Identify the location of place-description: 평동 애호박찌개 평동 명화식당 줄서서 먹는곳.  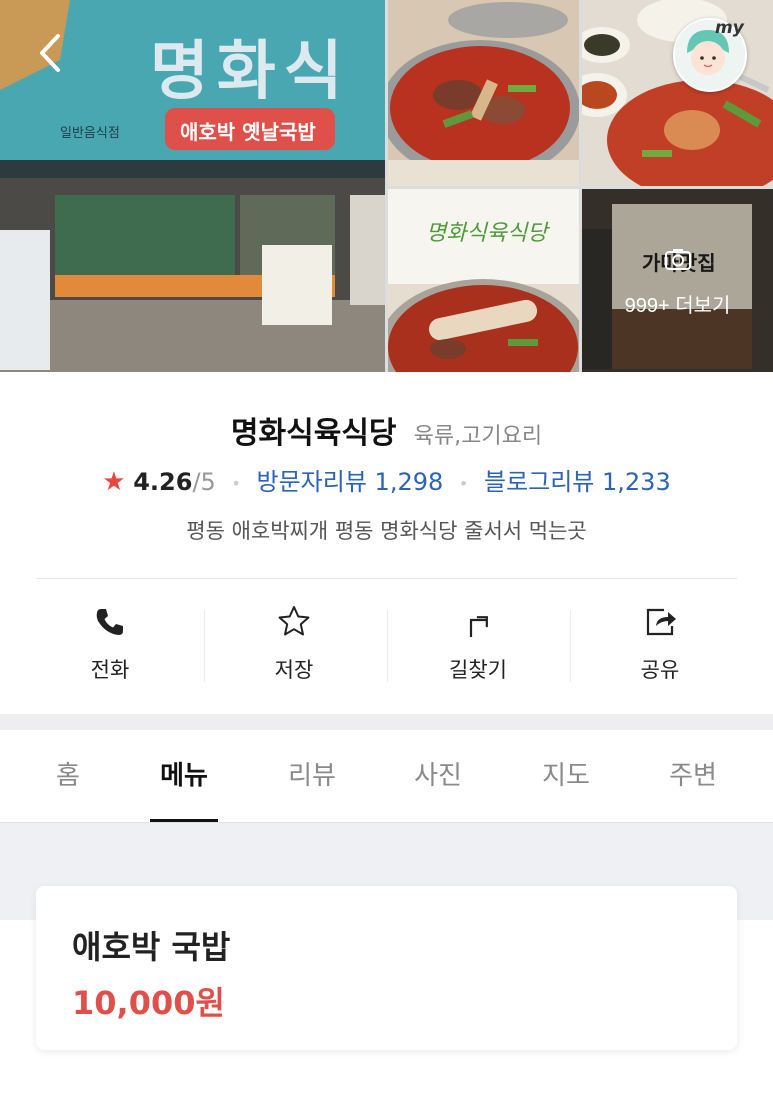
(386, 531).